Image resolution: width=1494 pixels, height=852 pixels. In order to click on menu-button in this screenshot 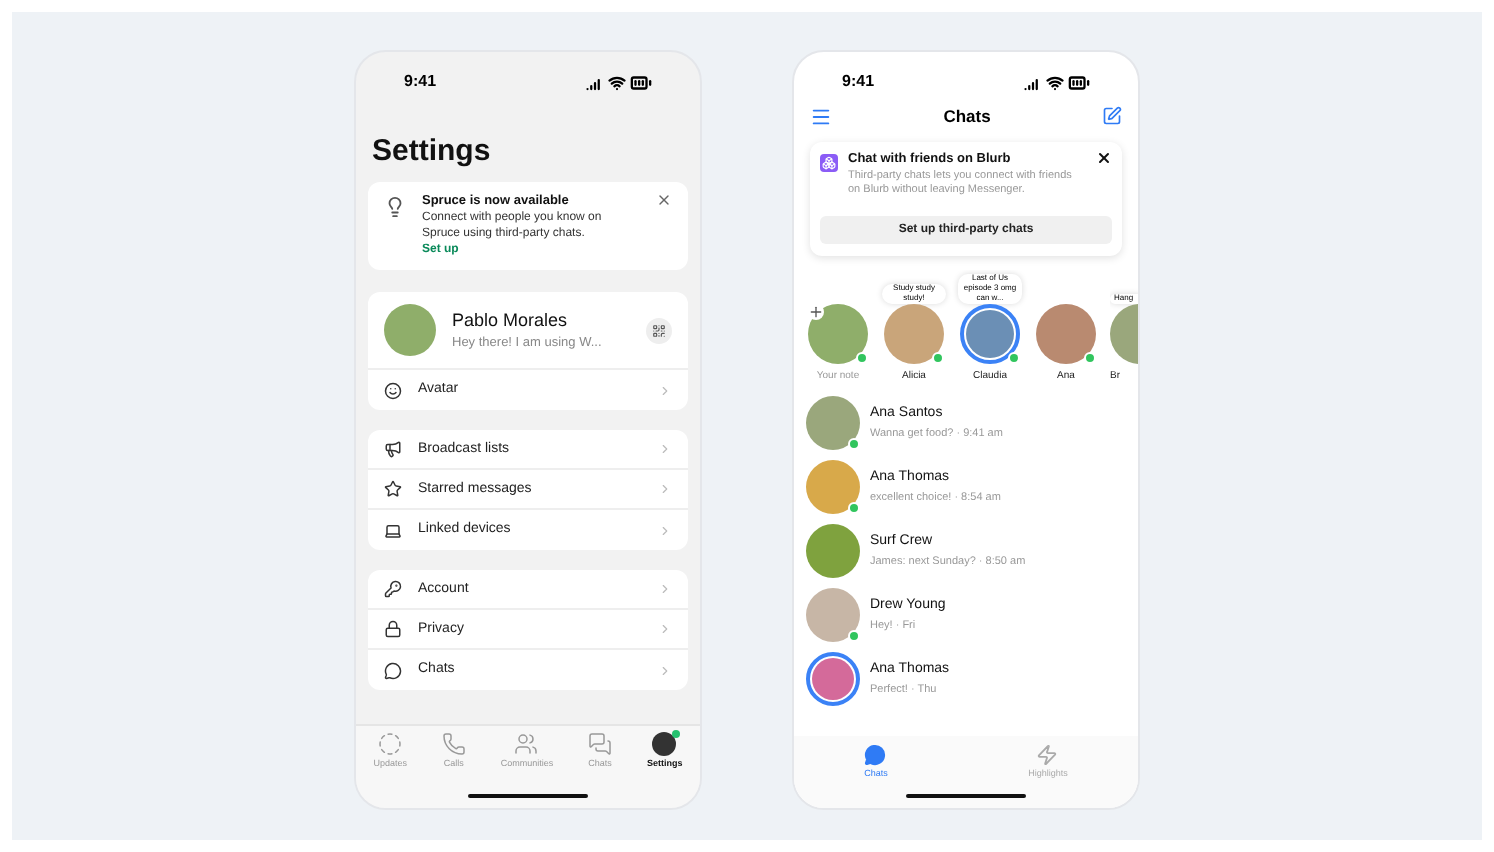, I will do `click(821, 116)`.